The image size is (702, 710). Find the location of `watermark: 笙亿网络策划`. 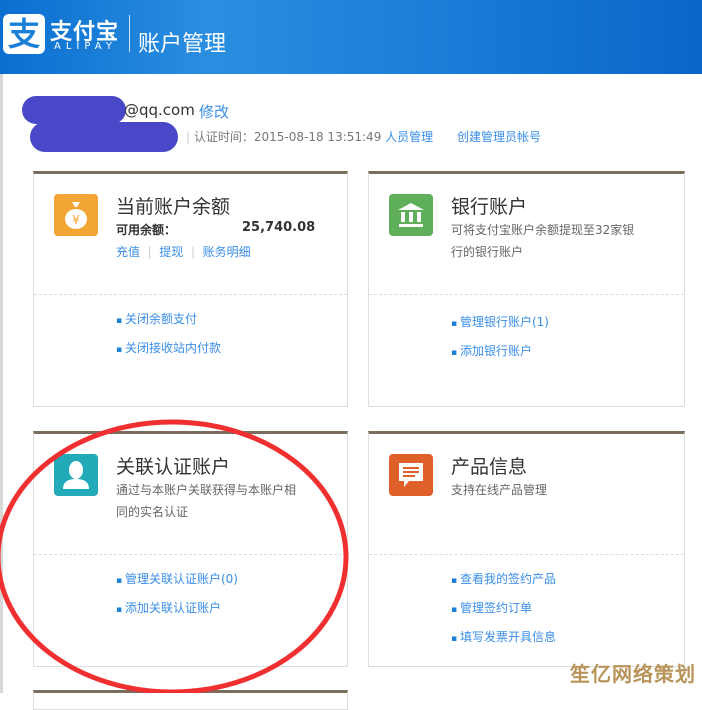

watermark: 笙亿网络策划 is located at coordinates (633, 674).